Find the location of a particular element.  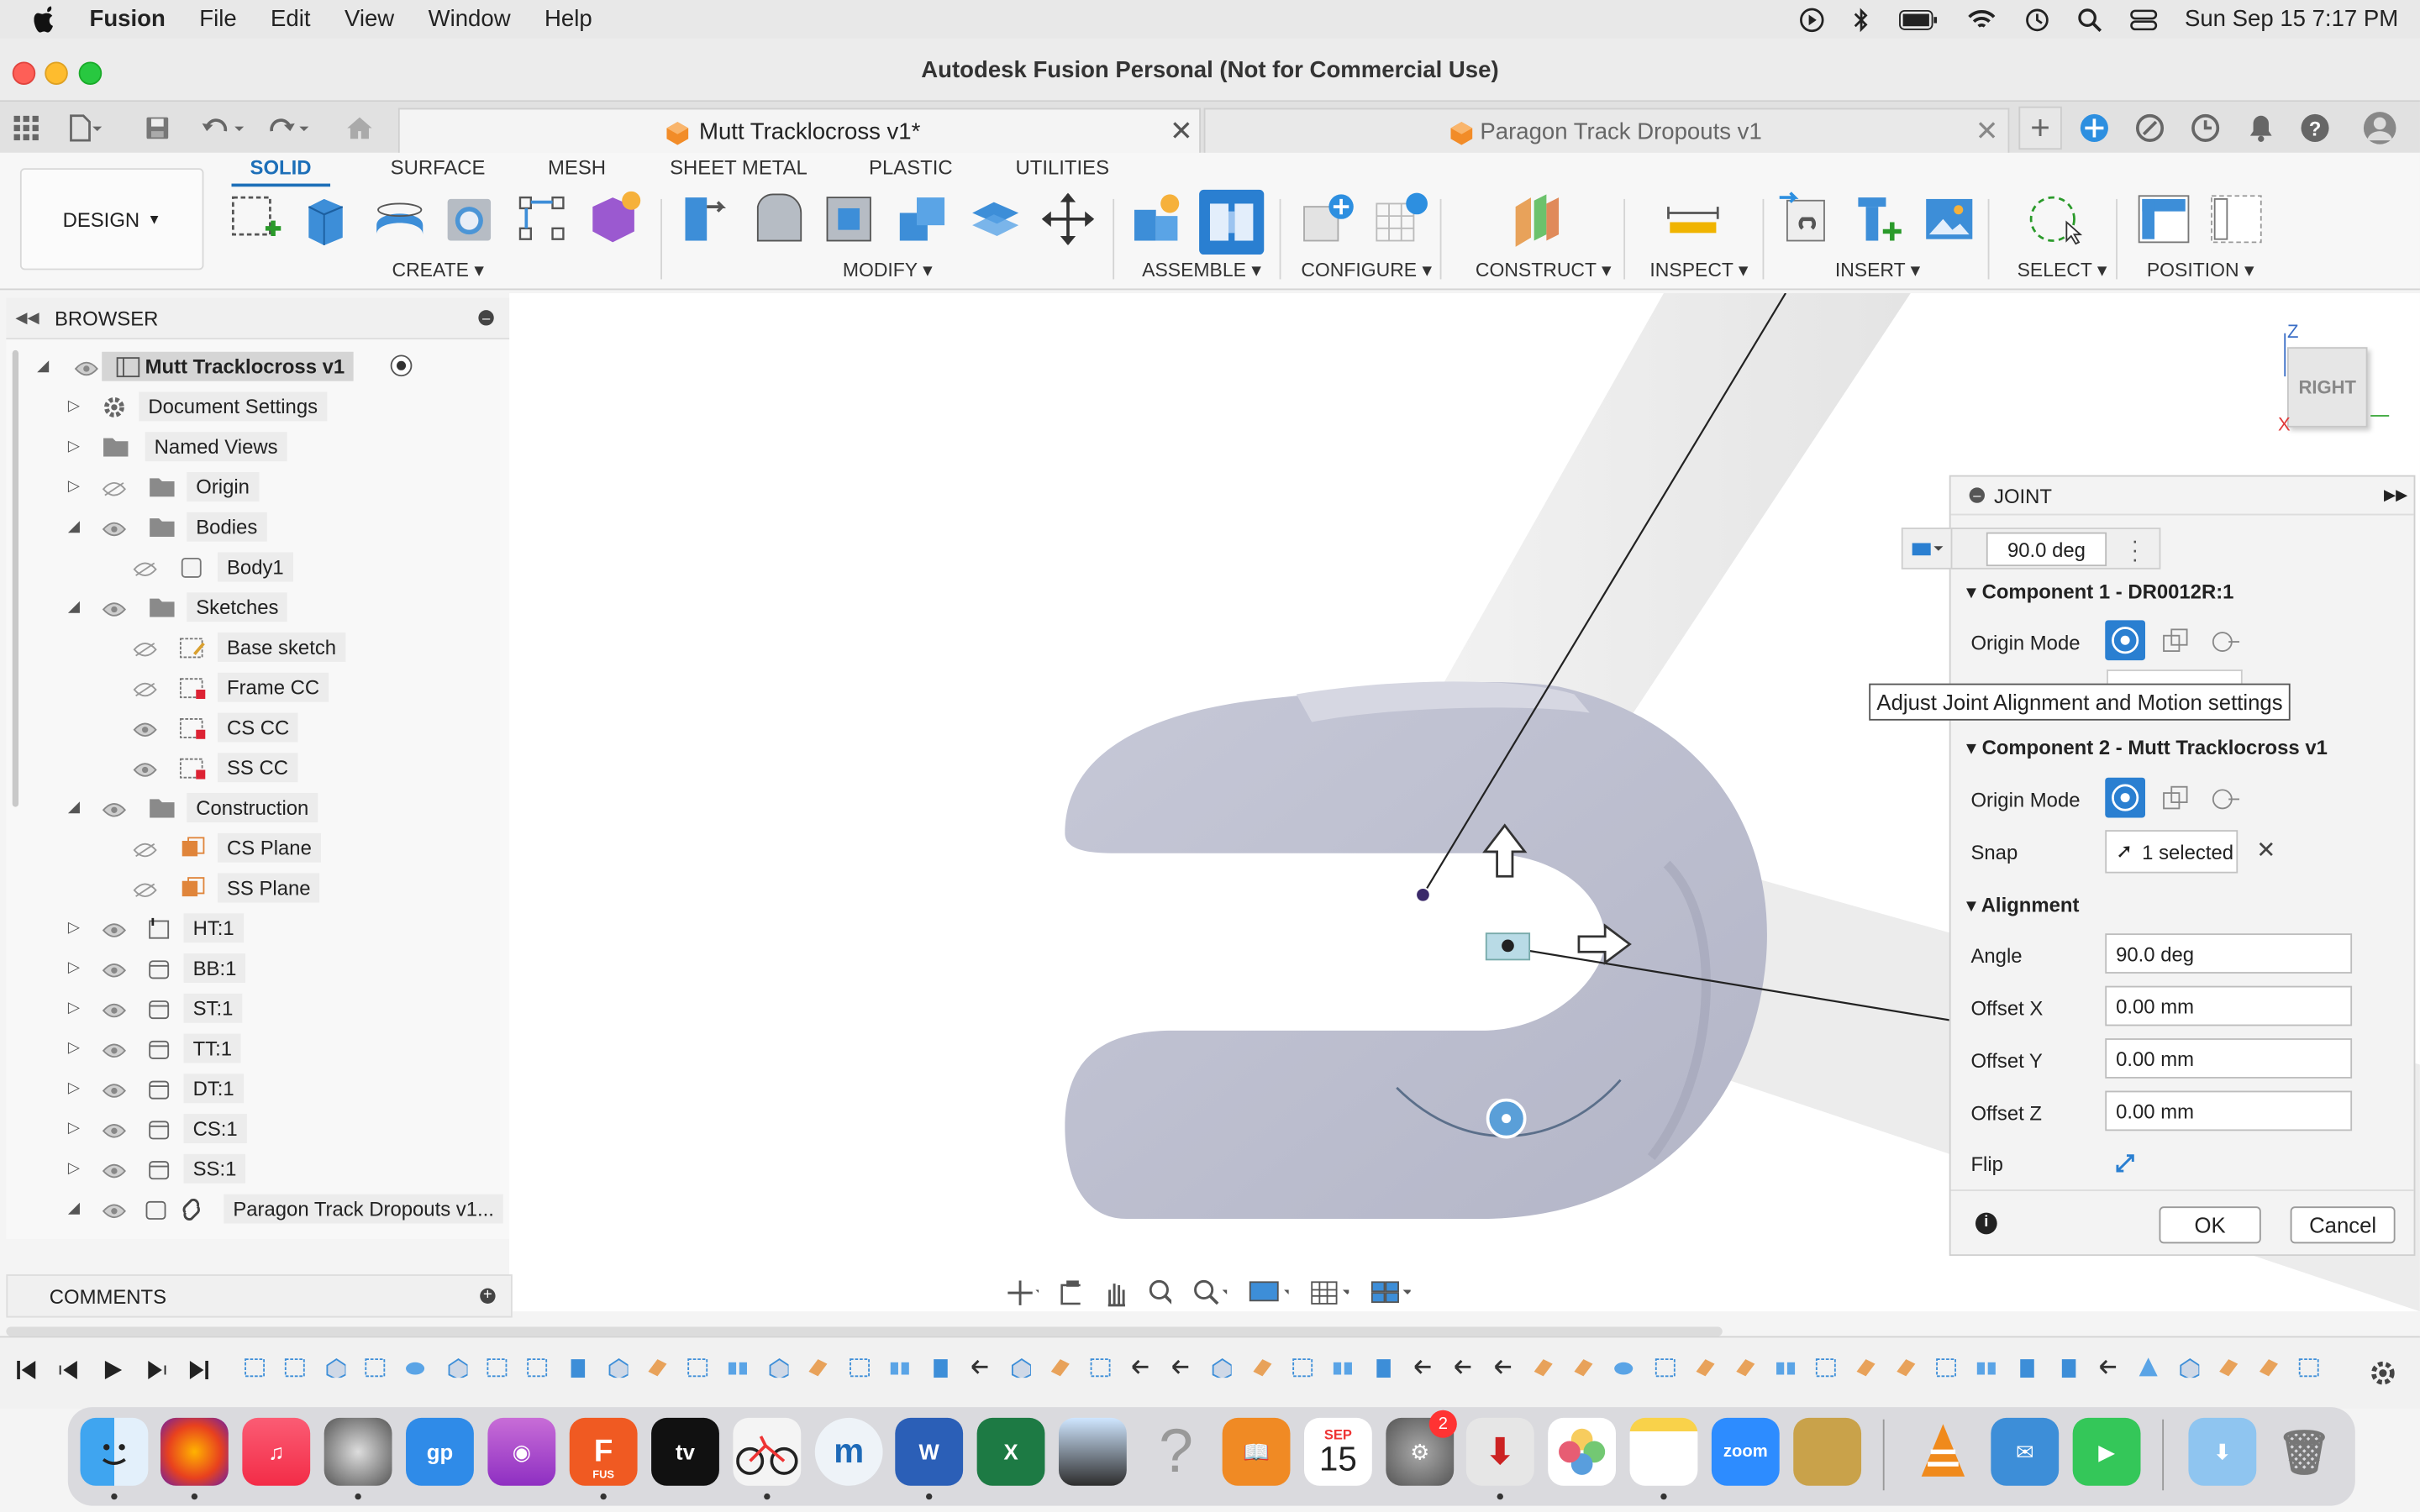

cancel-button: Cancel is located at coordinates (2343, 1225).